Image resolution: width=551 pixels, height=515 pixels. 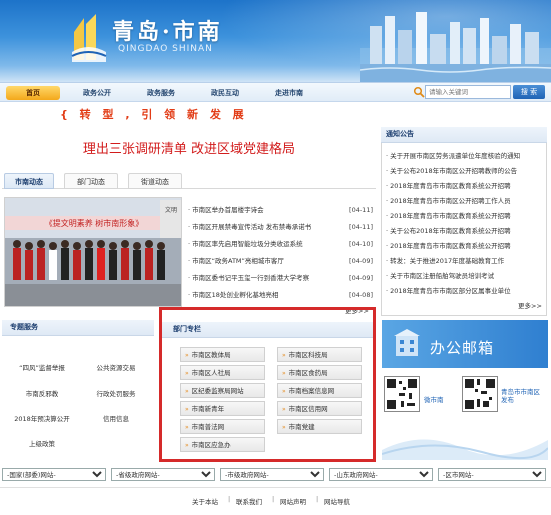 I want to click on notice-item: · 2018年度青岛市市南区部分区属事业单位, so click(x=464, y=291).